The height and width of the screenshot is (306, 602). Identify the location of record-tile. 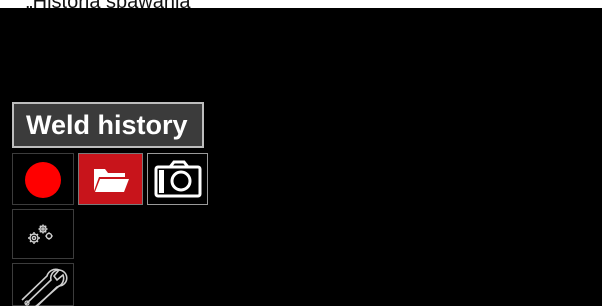
(43, 179).